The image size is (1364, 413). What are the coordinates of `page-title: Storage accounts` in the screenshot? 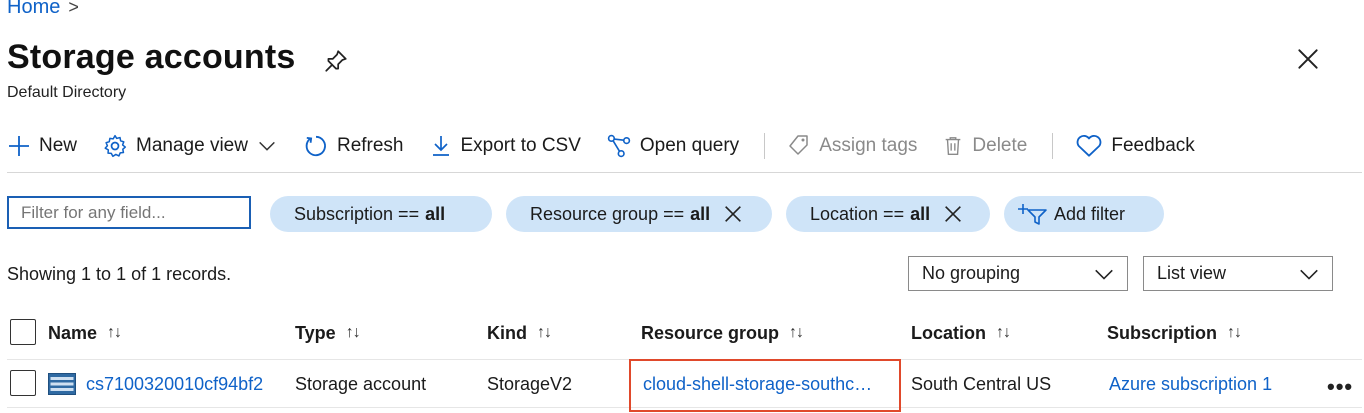 It's located at (151, 57).